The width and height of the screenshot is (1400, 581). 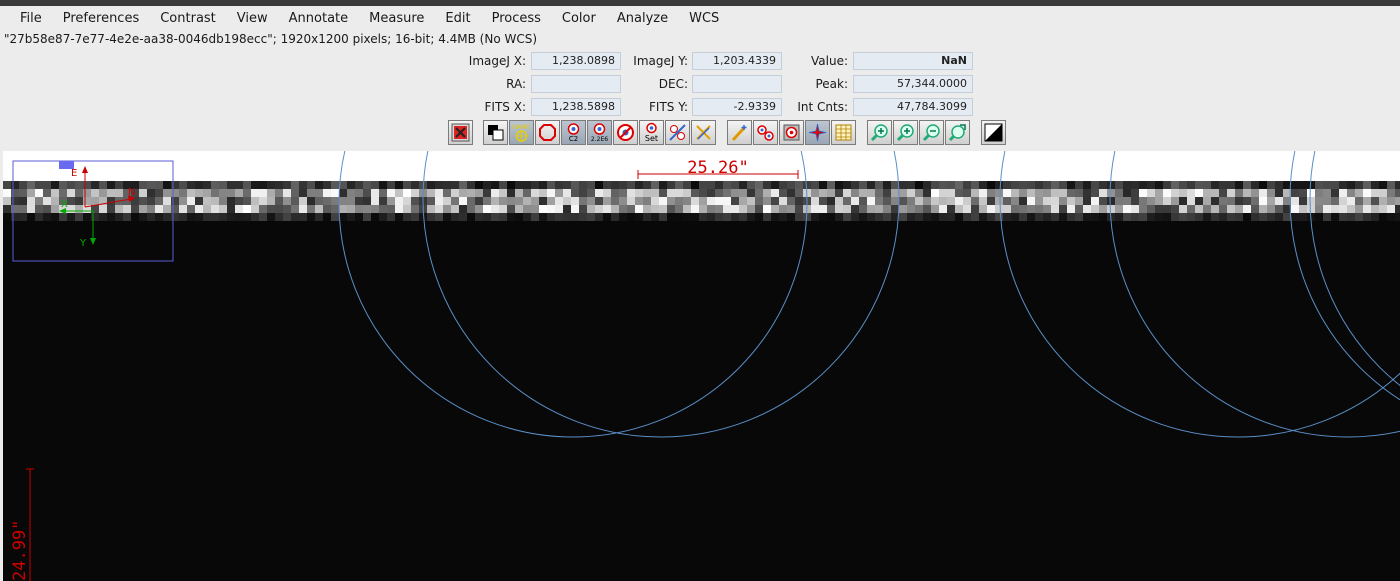 I want to click on zoom-in-icon, so click(x=905, y=133).